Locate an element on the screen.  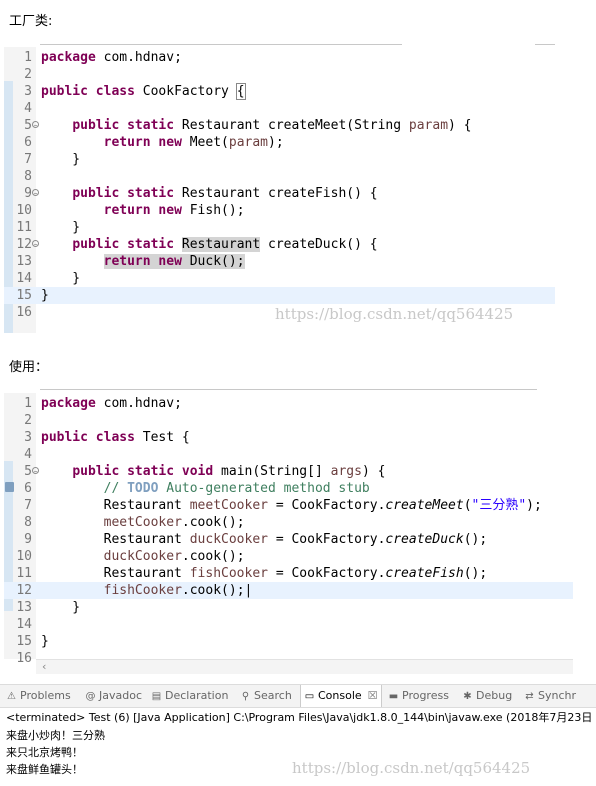
code-line: 6 // TODO Auto-generated method stub is located at coordinates (288, 488).